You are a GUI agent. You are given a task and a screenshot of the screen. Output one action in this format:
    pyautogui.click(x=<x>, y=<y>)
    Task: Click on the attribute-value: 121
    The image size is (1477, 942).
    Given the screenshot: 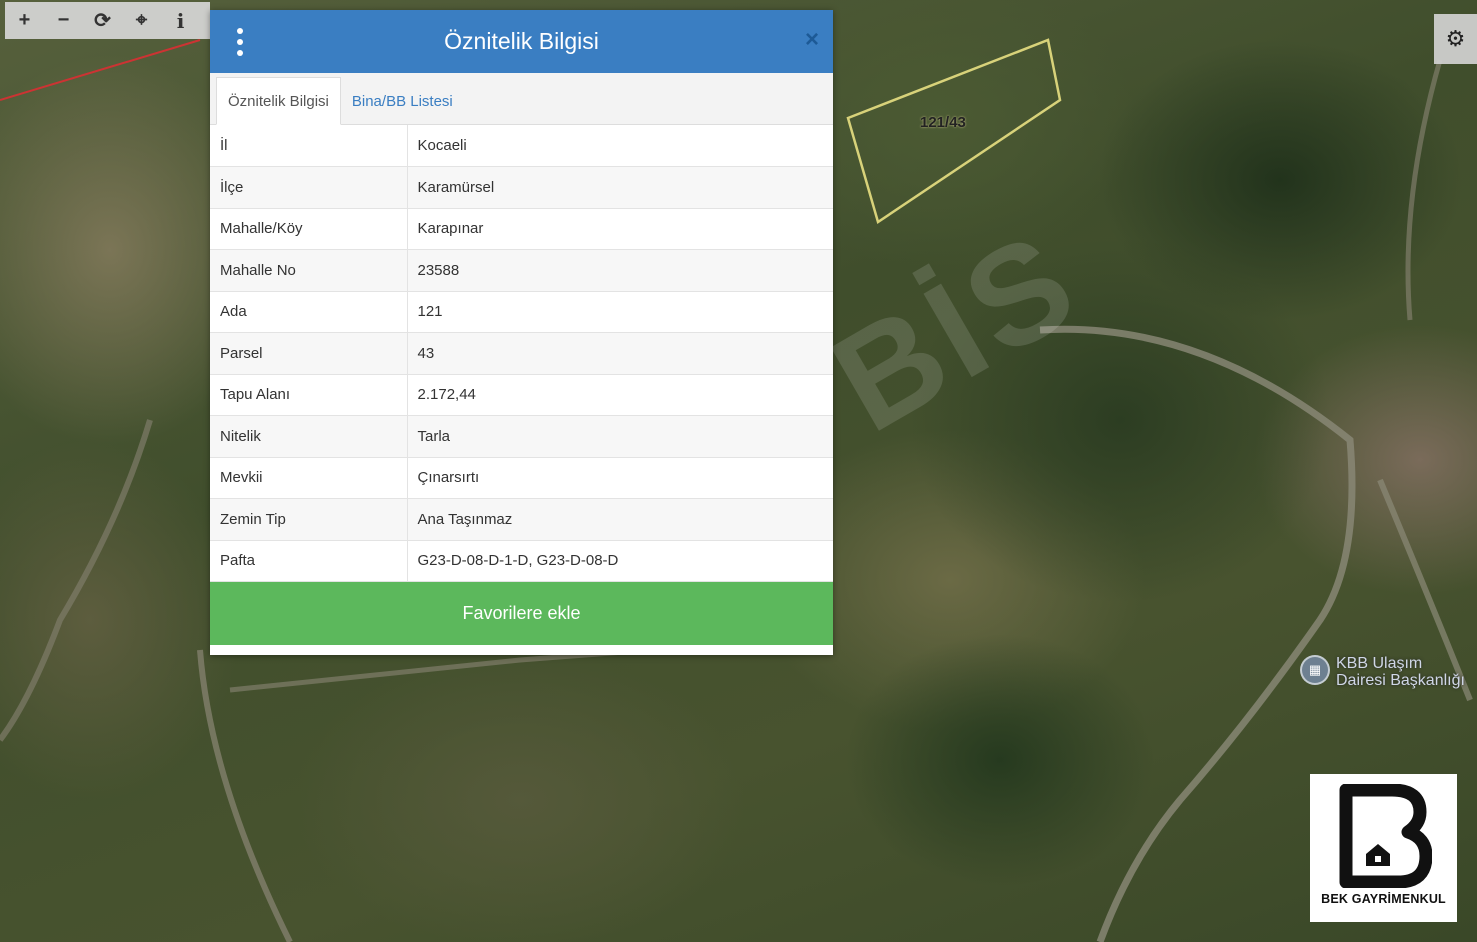 What is the action you would take?
    pyautogui.click(x=620, y=312)
    